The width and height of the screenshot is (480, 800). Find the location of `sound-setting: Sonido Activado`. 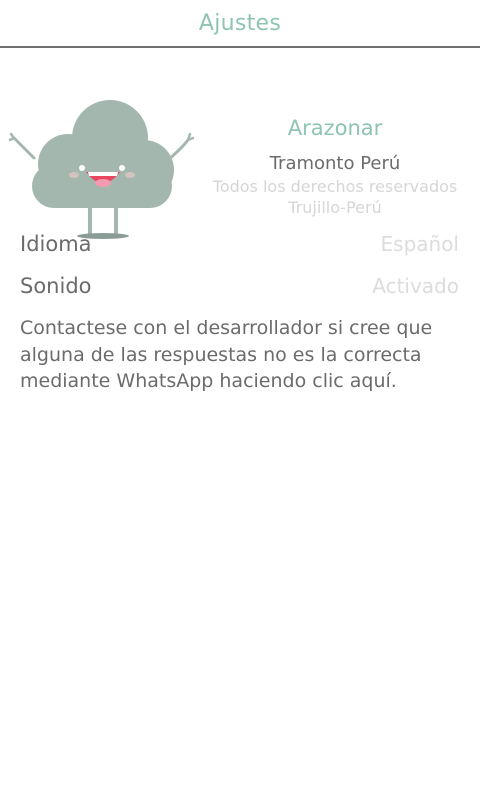

sound-setting: Sonido Activado is located at coordinates (239, 286).